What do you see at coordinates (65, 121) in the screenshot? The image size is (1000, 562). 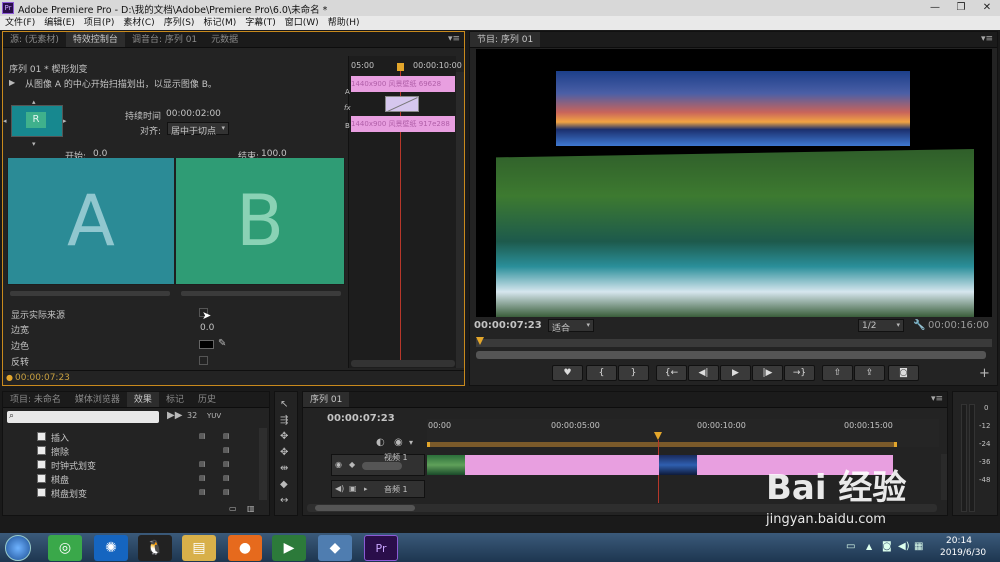 I see `arrow-right-icon: ▸` at bounding box center [65, 121].